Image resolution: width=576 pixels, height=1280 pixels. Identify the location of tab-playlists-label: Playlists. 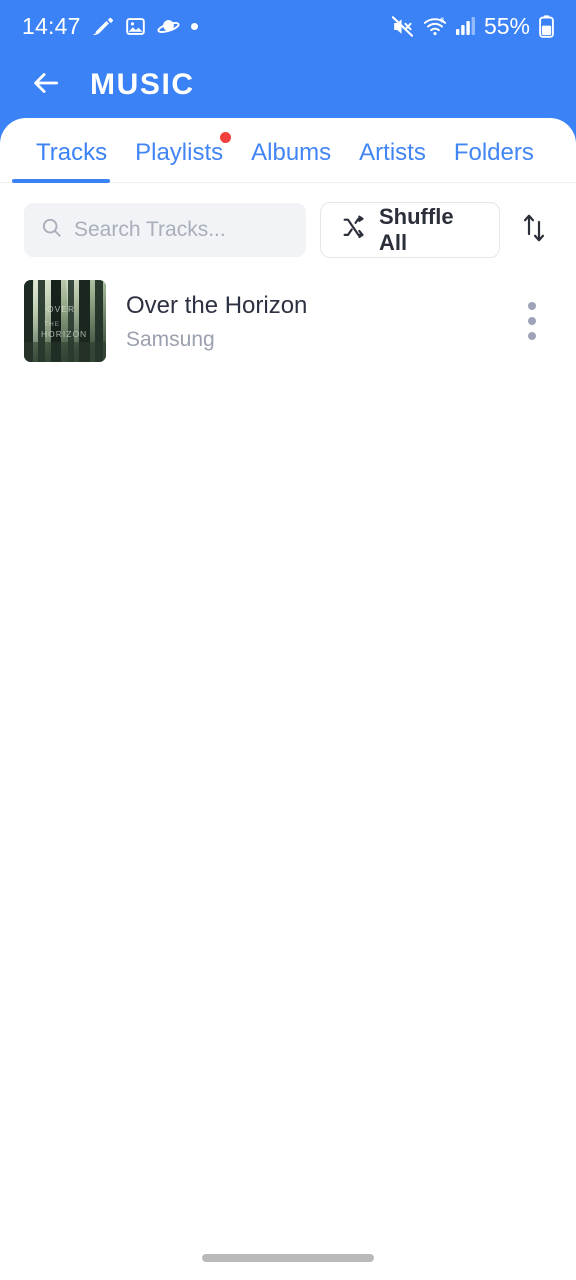
(179, 152).